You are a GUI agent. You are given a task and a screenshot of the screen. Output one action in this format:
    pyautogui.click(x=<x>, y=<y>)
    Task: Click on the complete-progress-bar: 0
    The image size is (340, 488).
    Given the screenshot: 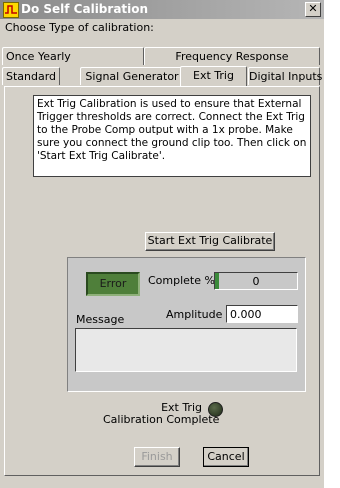 What is the action you would take?
    pyautogui.click(x=256, y=281)
    